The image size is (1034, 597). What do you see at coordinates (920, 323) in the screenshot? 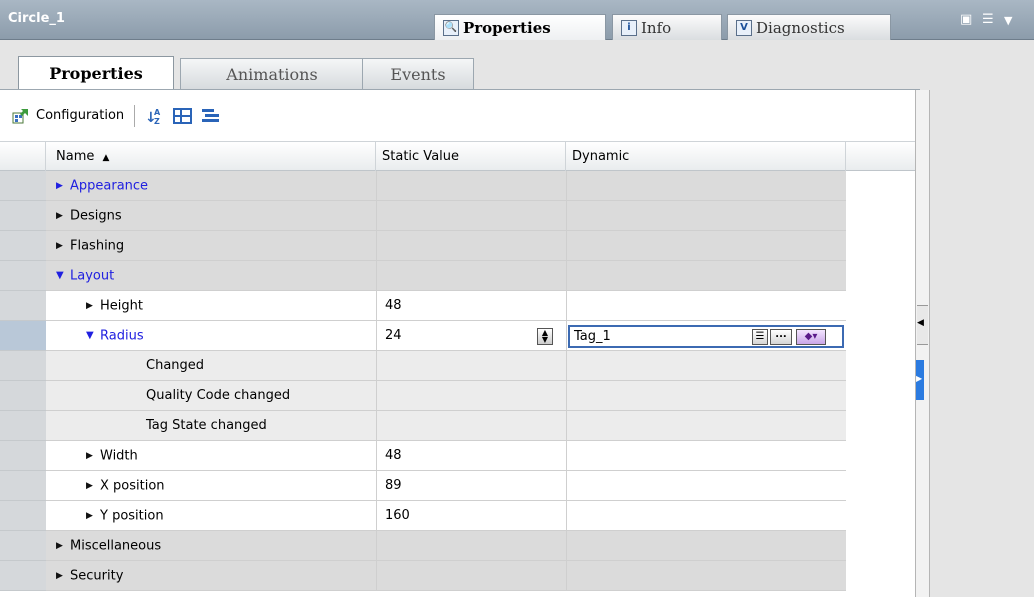
I see `collapse-left-icon: ◀` at bounding box center [920, 323].